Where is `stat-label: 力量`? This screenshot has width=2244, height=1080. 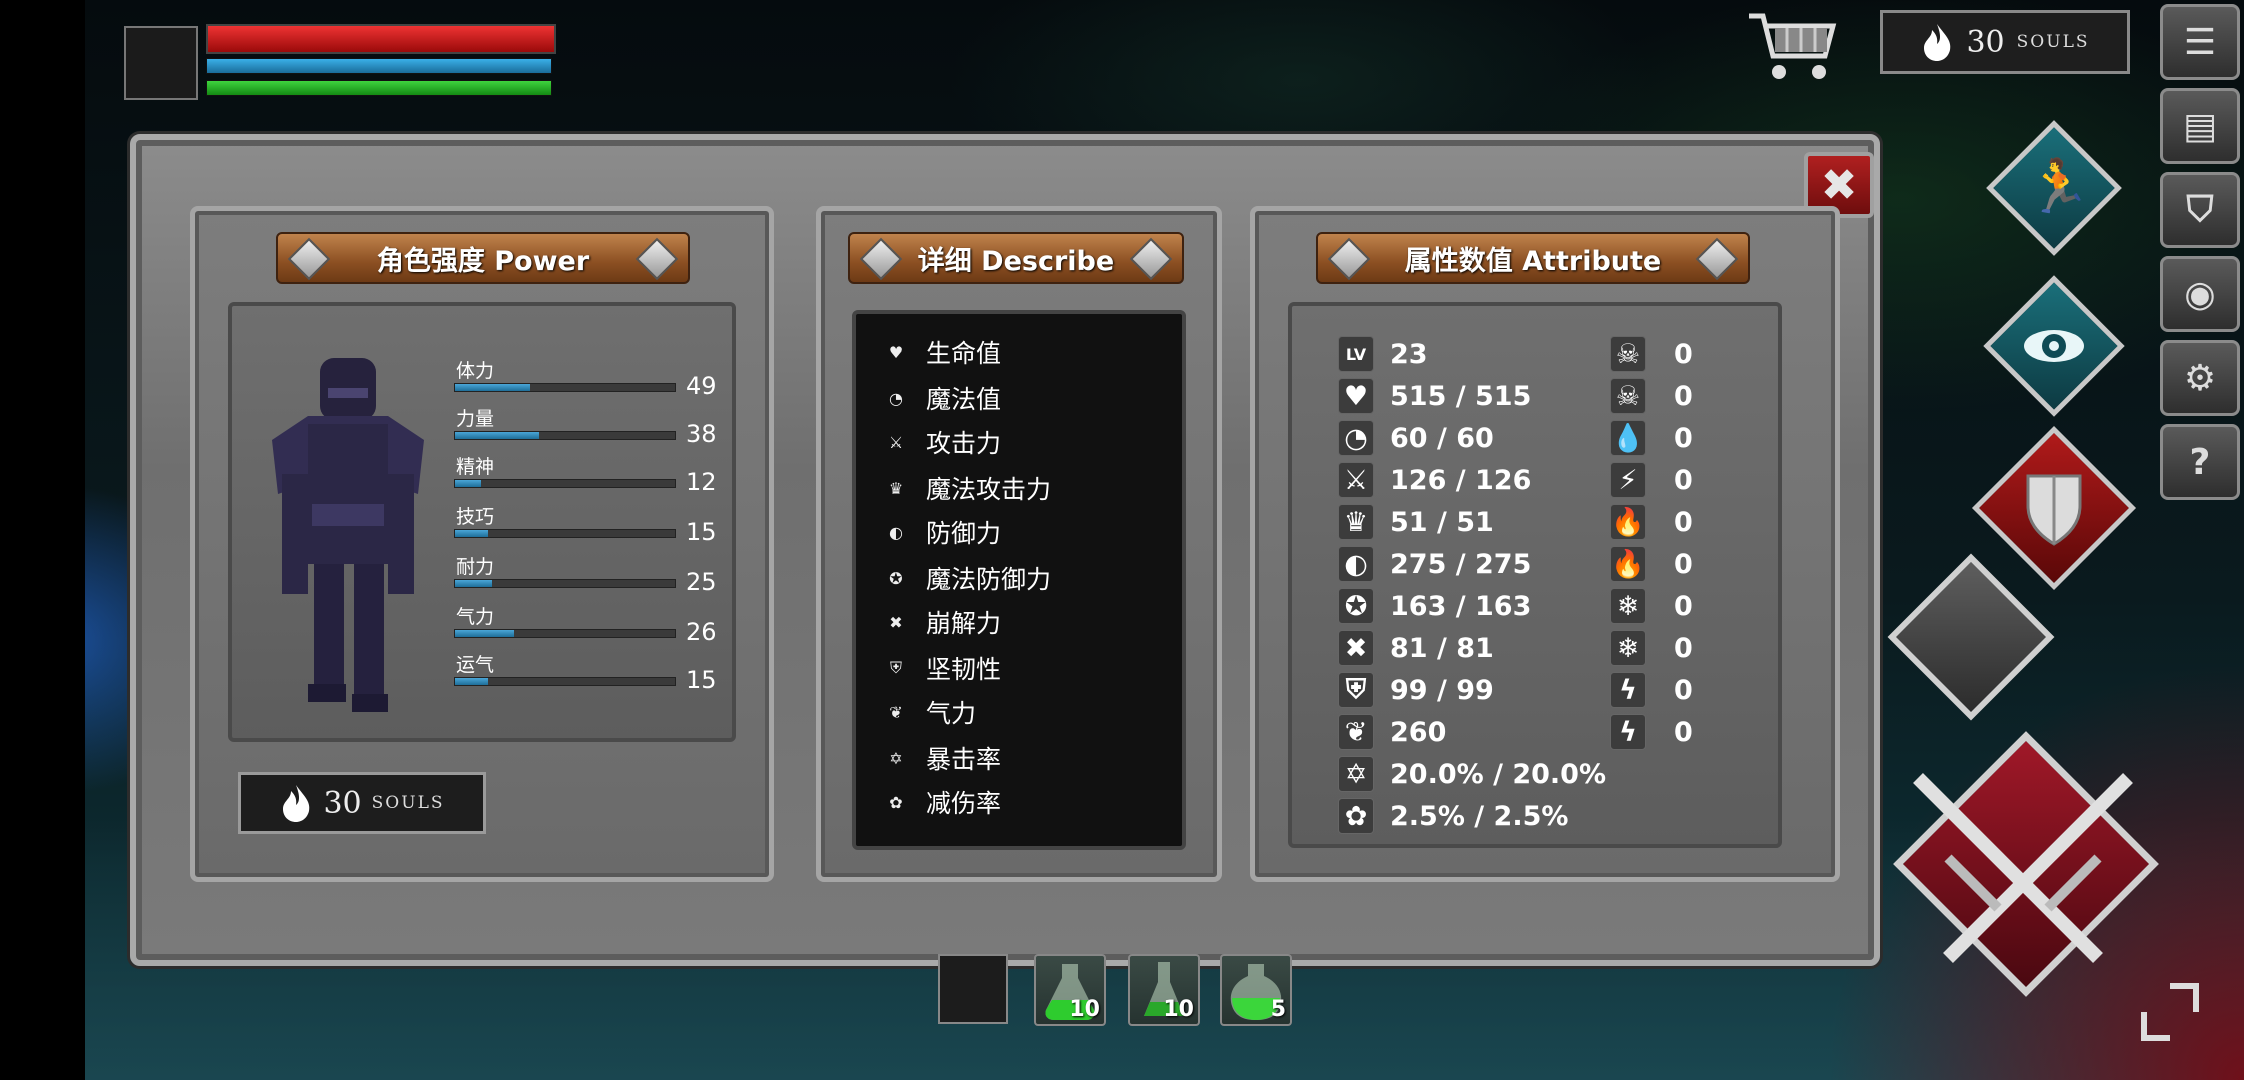
stat-label: 力量 is located at coordinates (475, 419).